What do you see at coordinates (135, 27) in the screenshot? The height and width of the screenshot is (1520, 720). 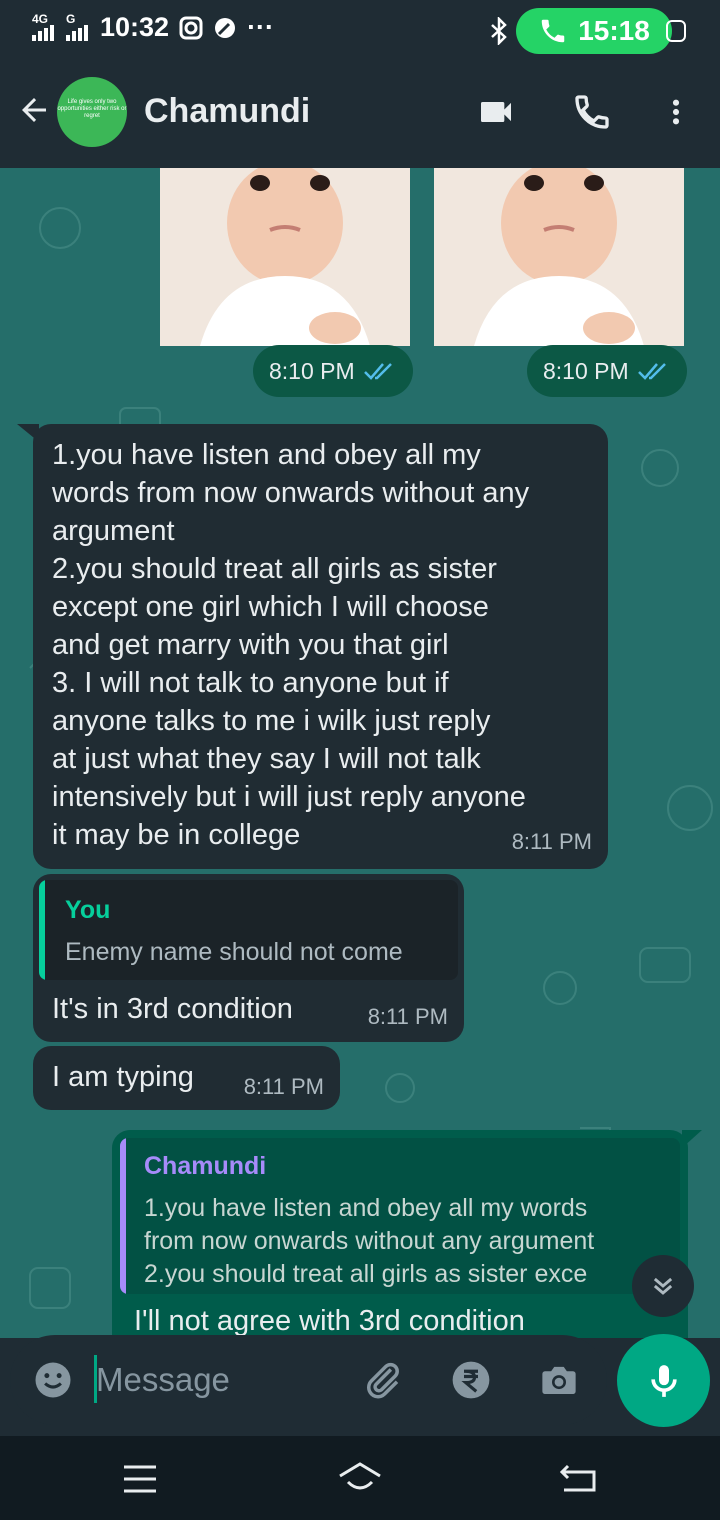 I see `clock: 10:32` at bounding box center [135, 27].